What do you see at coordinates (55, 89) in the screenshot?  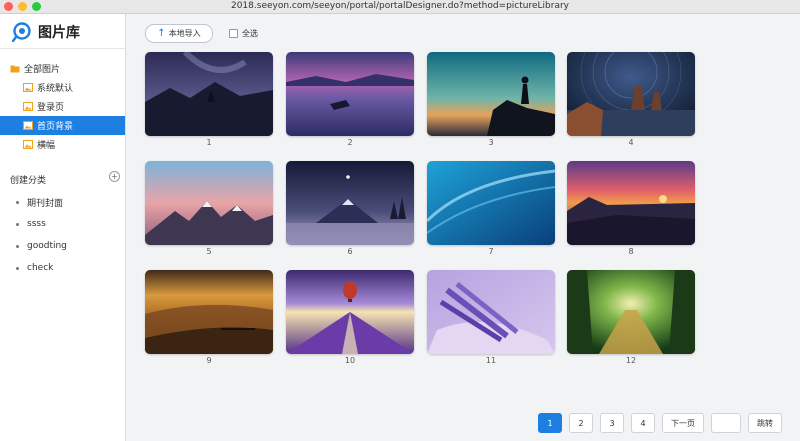 I see `tree-item-label: 系统默认` at bounding box center [55, 89].